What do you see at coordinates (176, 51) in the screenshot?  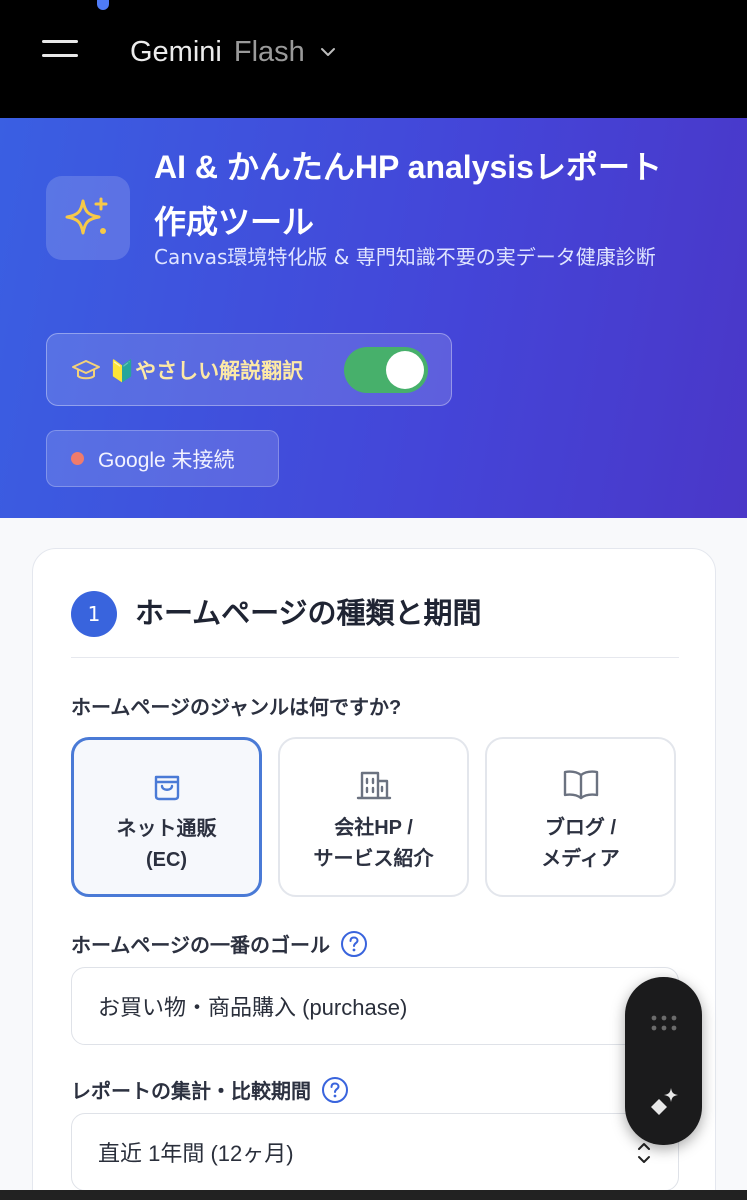 I see `model-name: Gemini` at bounding box center [176, 51].